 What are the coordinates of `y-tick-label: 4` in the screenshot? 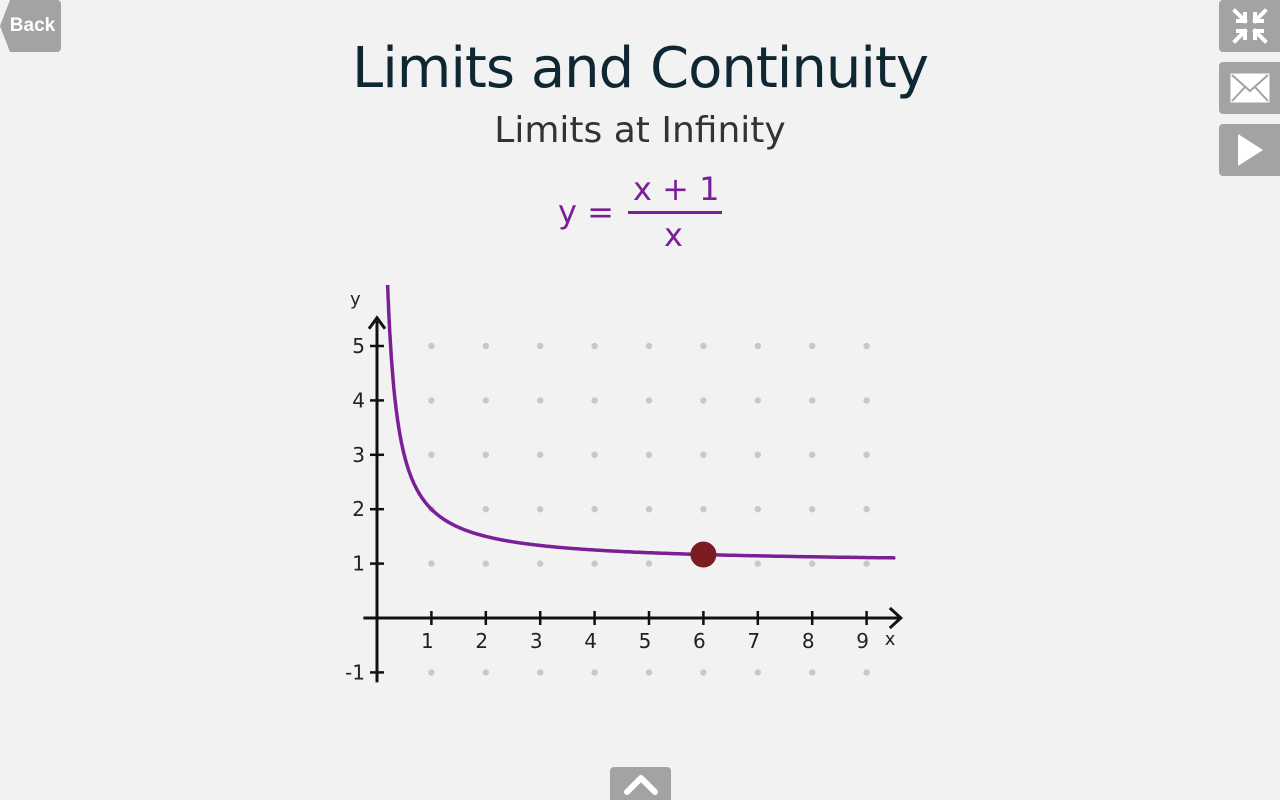 It's located at (358, 400).